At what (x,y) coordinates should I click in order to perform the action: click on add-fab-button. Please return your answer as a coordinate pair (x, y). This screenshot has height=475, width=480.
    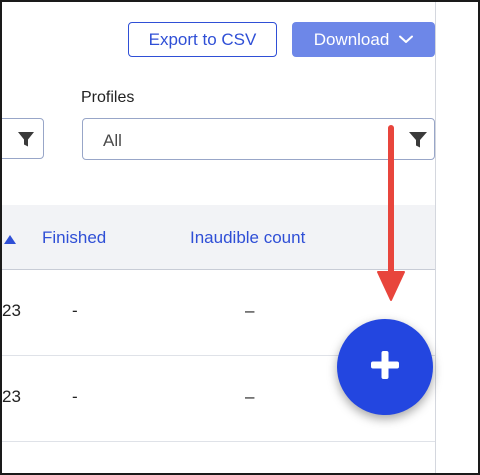
    Looking at the image, I should click on (385, 367).